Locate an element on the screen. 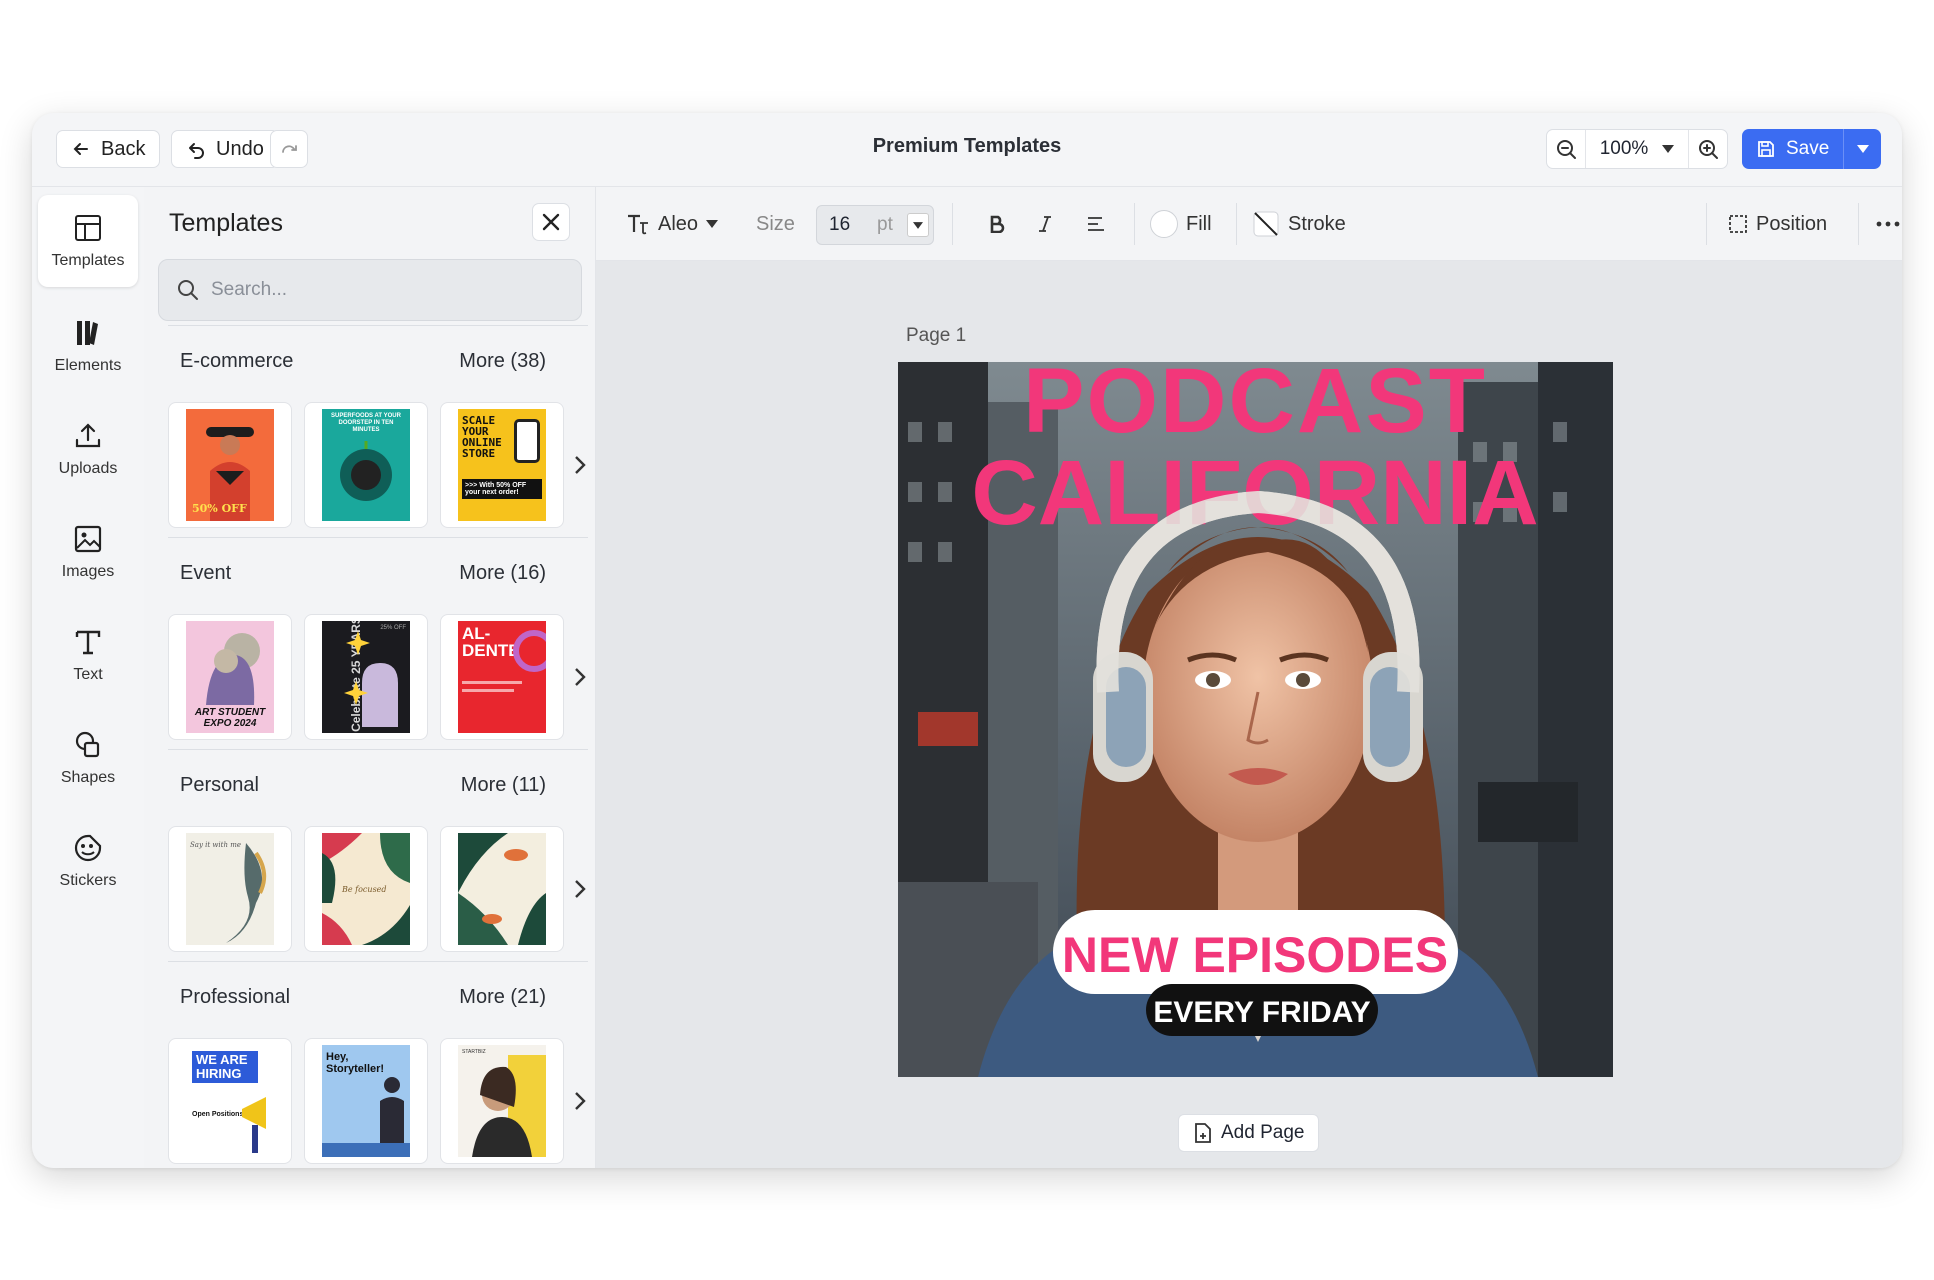 Image resolution: width=1934 pixels, height=1280 pixels. elements-icon is located at coordinates (87, 333).